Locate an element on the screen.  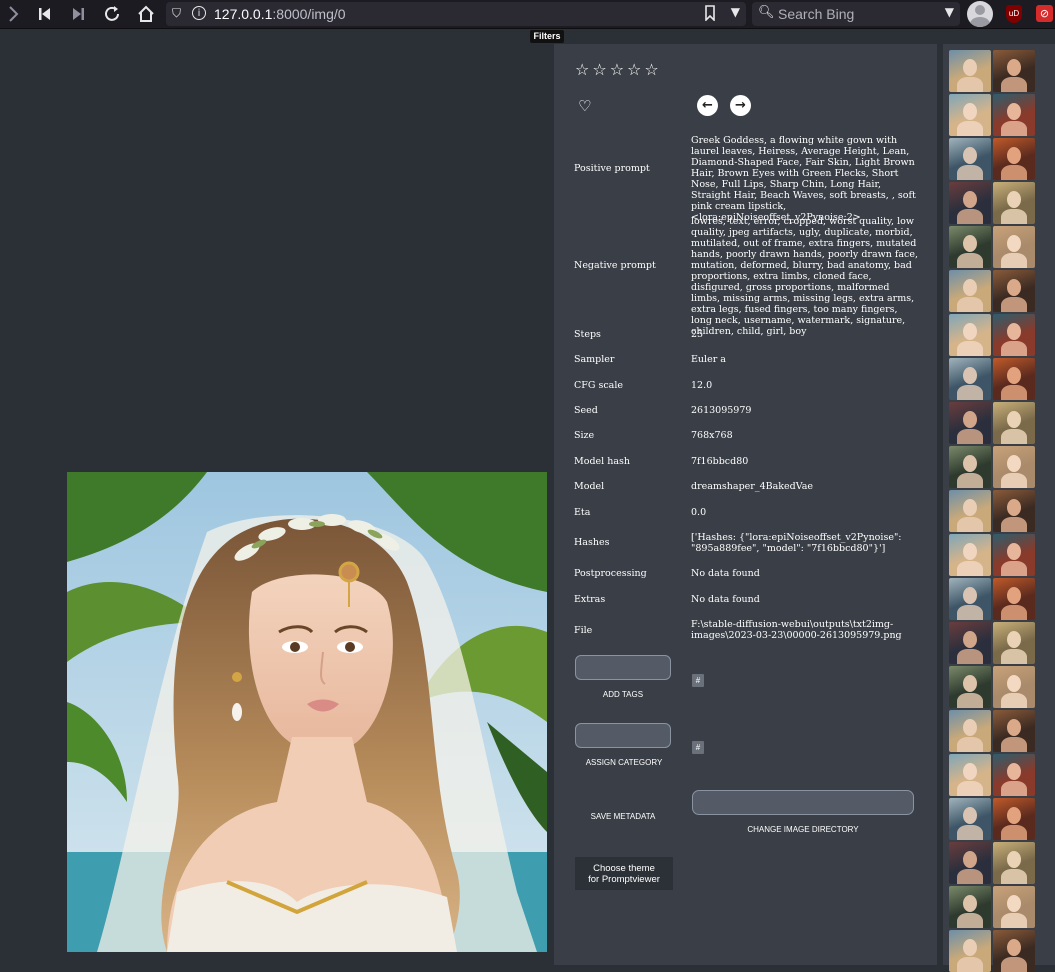
postprocessing-label: Postprocessing is located at coordinates (610, 573).